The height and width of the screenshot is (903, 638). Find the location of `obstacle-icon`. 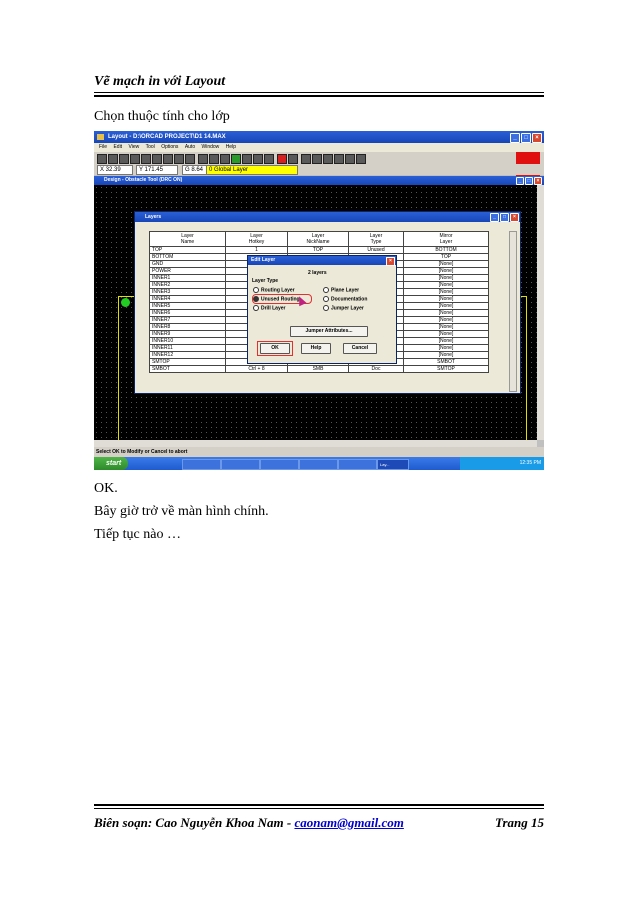

obstacle-icon is located at coordinates (293, 159).